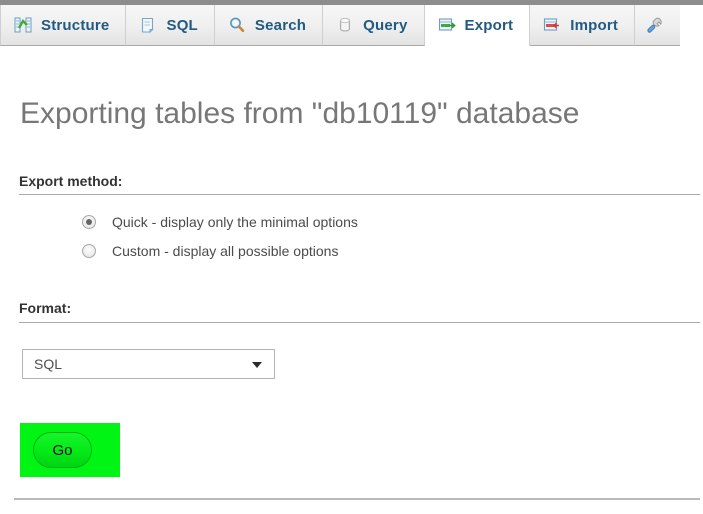 Image resolution: width=703 pixels, height=514 pixels. Describe the element at coordinates (23, 25) in the screenshot. I see `structure-icon` at that location.